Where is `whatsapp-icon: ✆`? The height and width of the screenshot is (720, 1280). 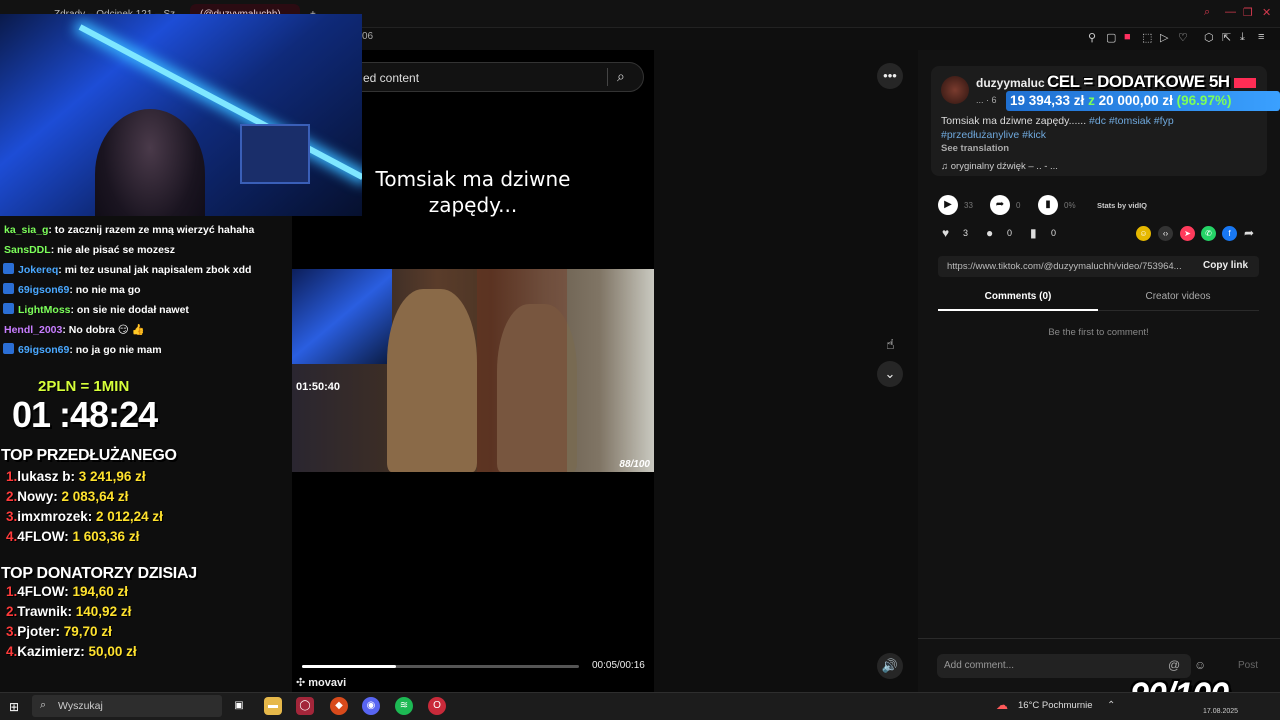 whatsapp-icon: ✆ is located at coordinates (1208, 233).